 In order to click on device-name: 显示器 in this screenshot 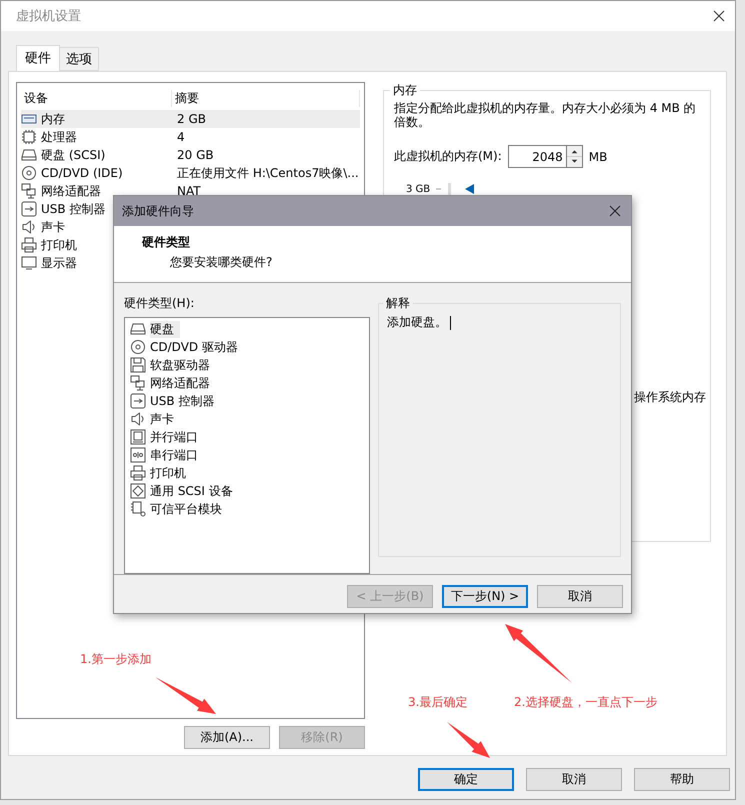, I will do `click(59, 263)`.